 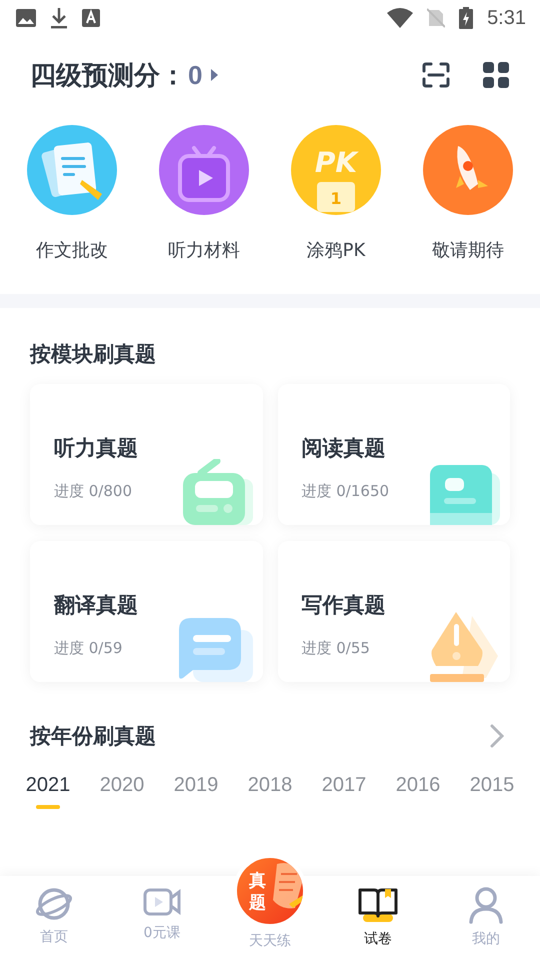 I want to click on nav-tab: 0元课, so click(x=162, y=918).